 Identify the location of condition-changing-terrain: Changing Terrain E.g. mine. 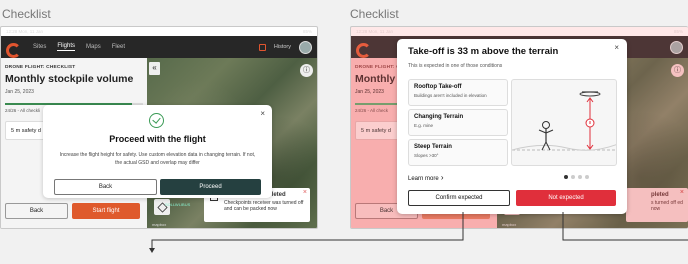
(458, 122).